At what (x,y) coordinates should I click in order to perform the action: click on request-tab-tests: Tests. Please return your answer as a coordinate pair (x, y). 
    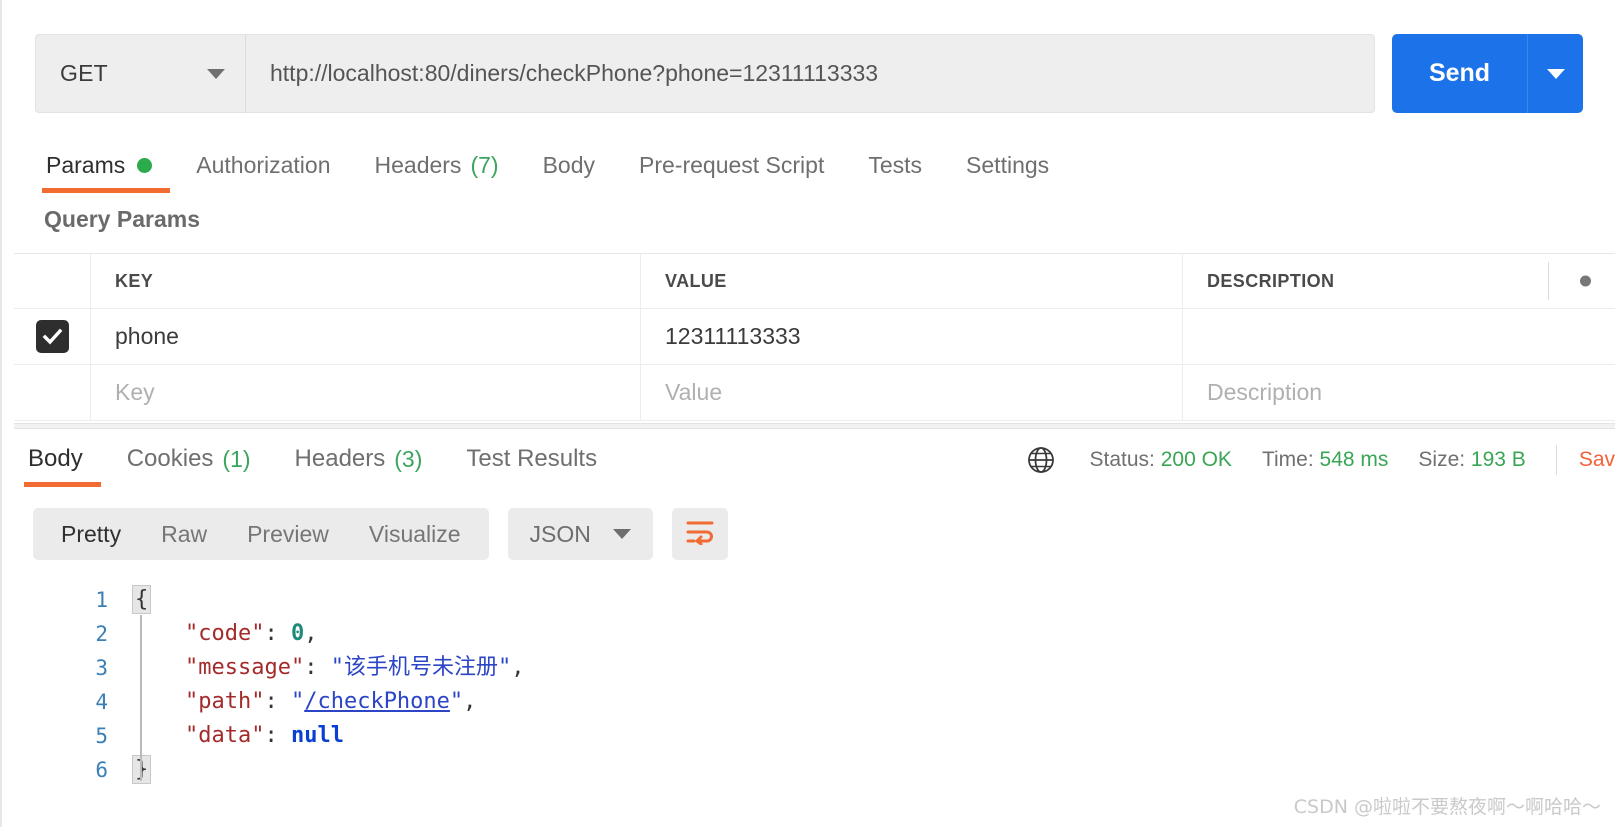
    Looking at the image, I should click on (895, 165).